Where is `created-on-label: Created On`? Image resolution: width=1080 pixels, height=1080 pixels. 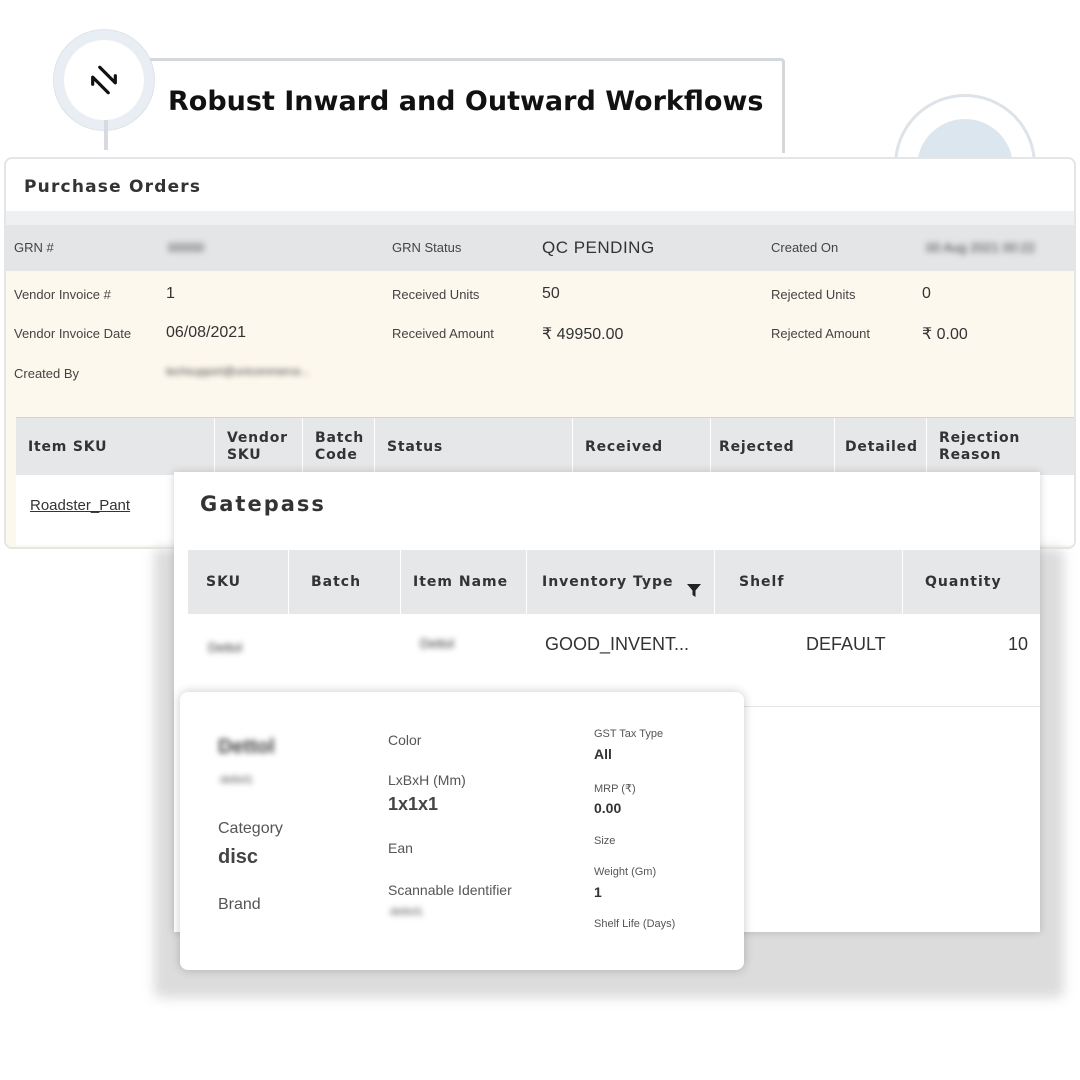 created-on-label: Created On is located at coordinates (805, 247).